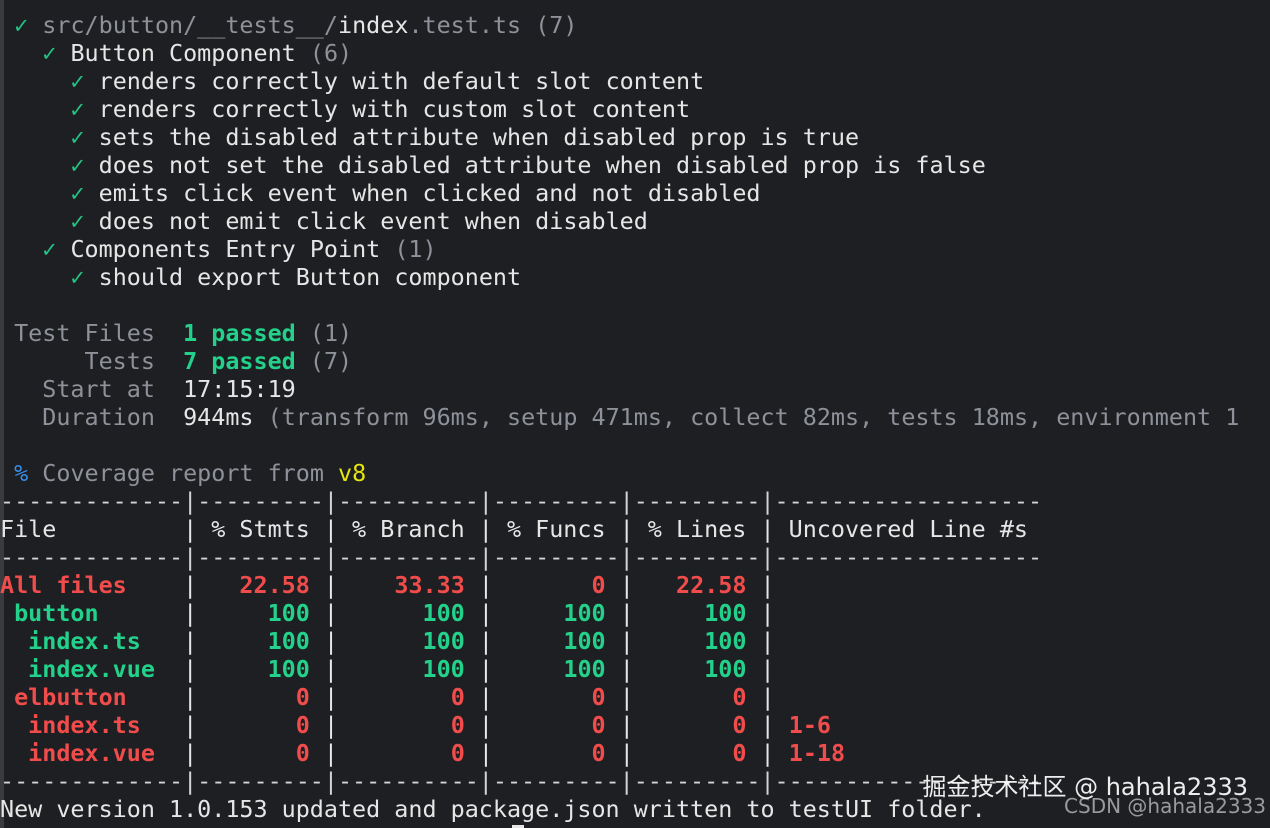 The image size is (1270, 828). I want to click on coverage-row: button | 100 | 100 | 100 | 100 |, so click(394, 613).